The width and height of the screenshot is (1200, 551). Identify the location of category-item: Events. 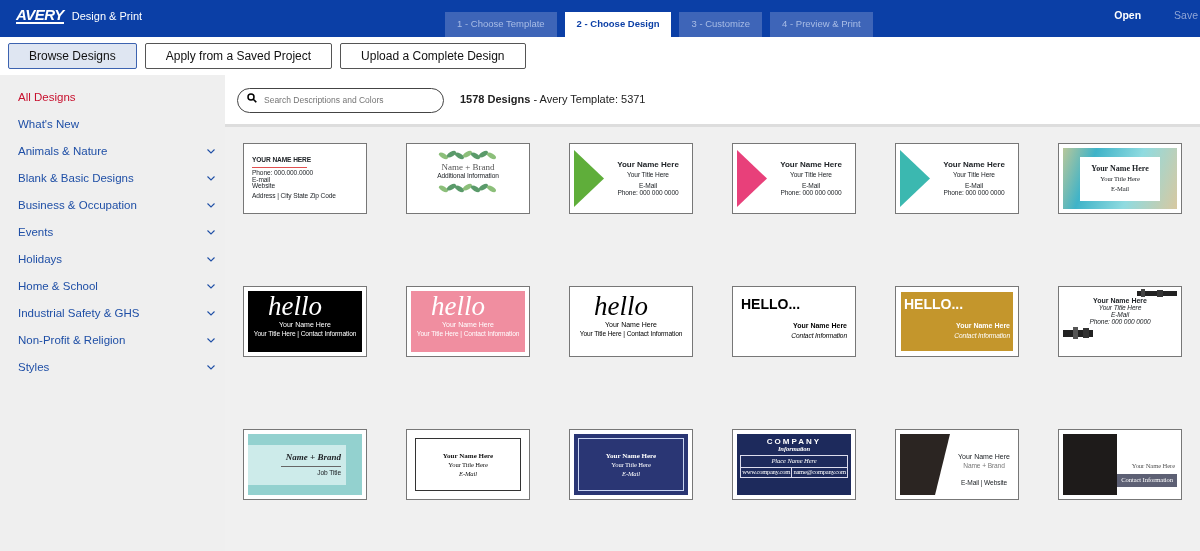
(112, 232).